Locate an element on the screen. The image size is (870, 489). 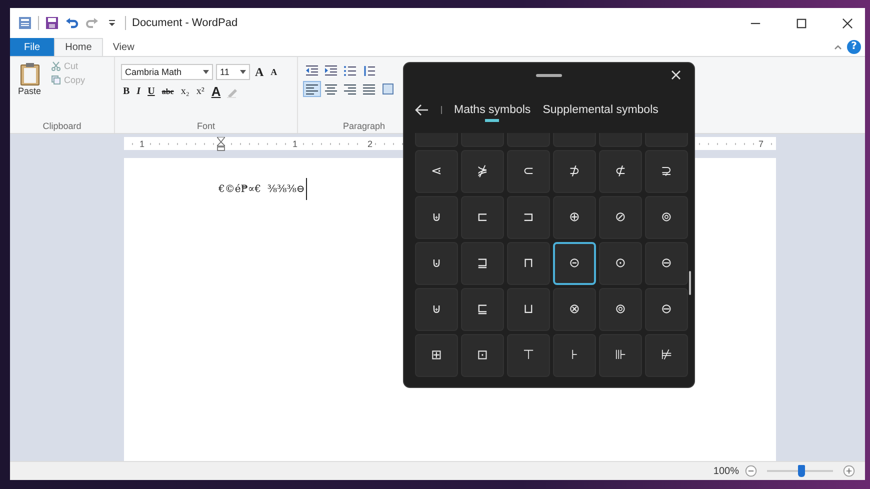
format-button: x² is located at coordinates (200, 91).